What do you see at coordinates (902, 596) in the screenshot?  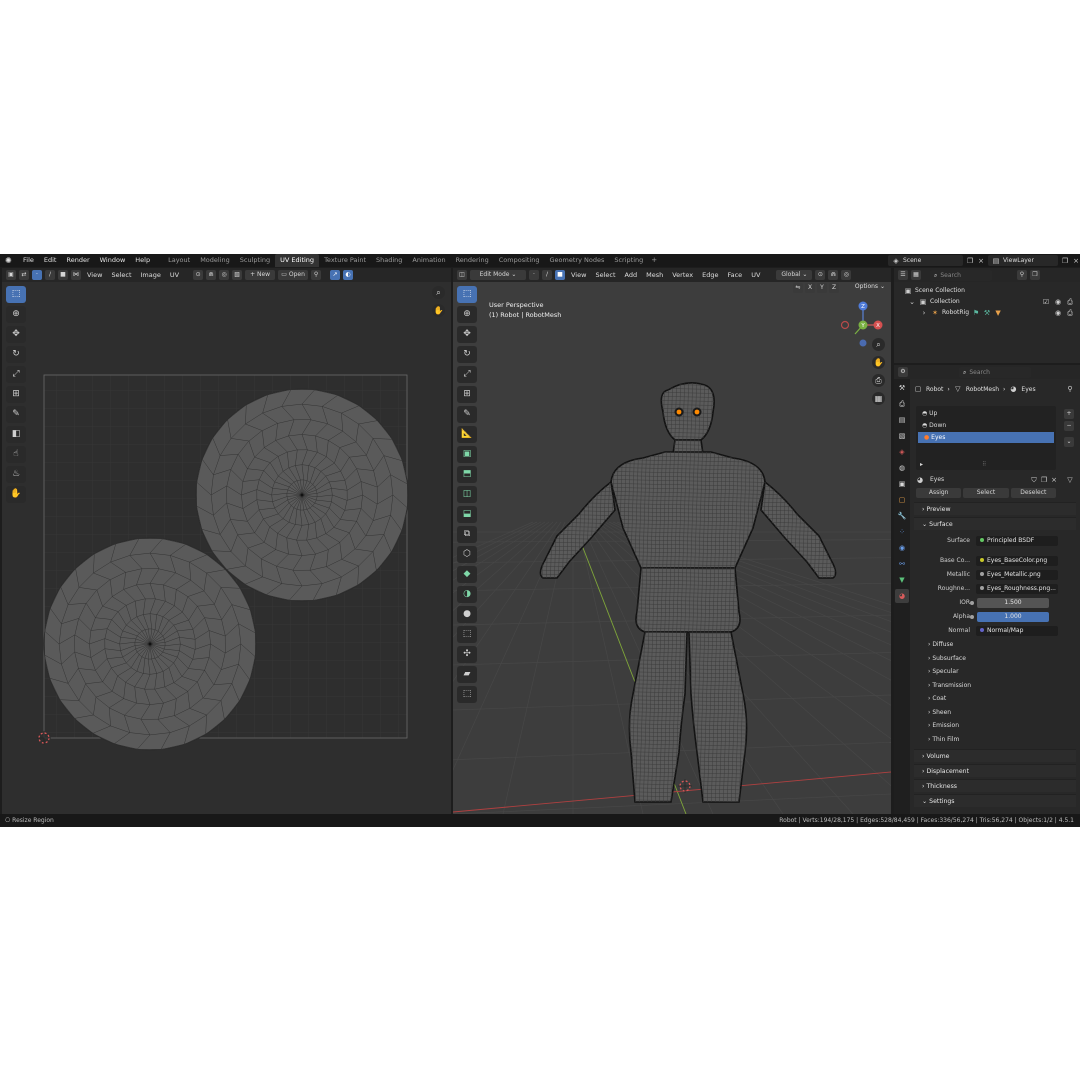 I see `material-tab-icon: ◕` at bounding box center [902, 596].